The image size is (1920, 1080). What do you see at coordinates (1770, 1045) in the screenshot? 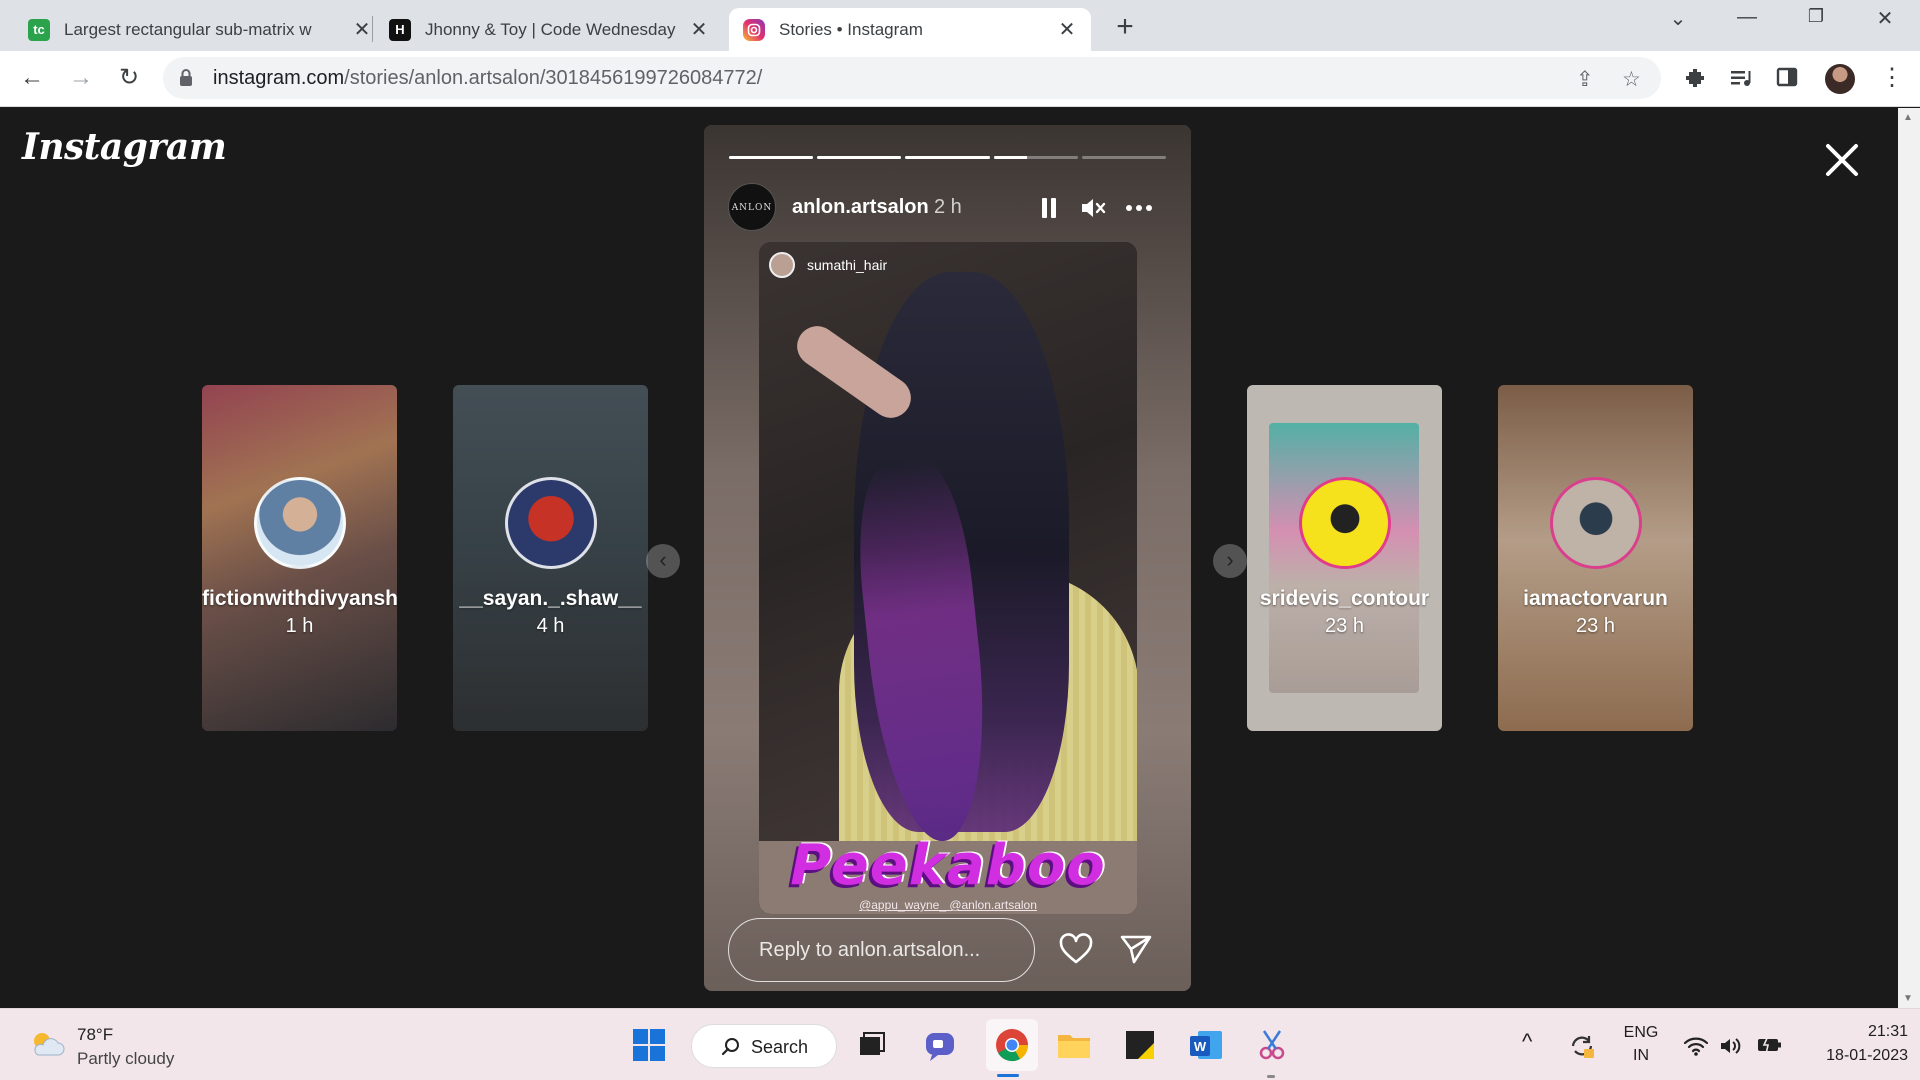
I see `battery-charging-icon` at bounding box center [1770, 1045].